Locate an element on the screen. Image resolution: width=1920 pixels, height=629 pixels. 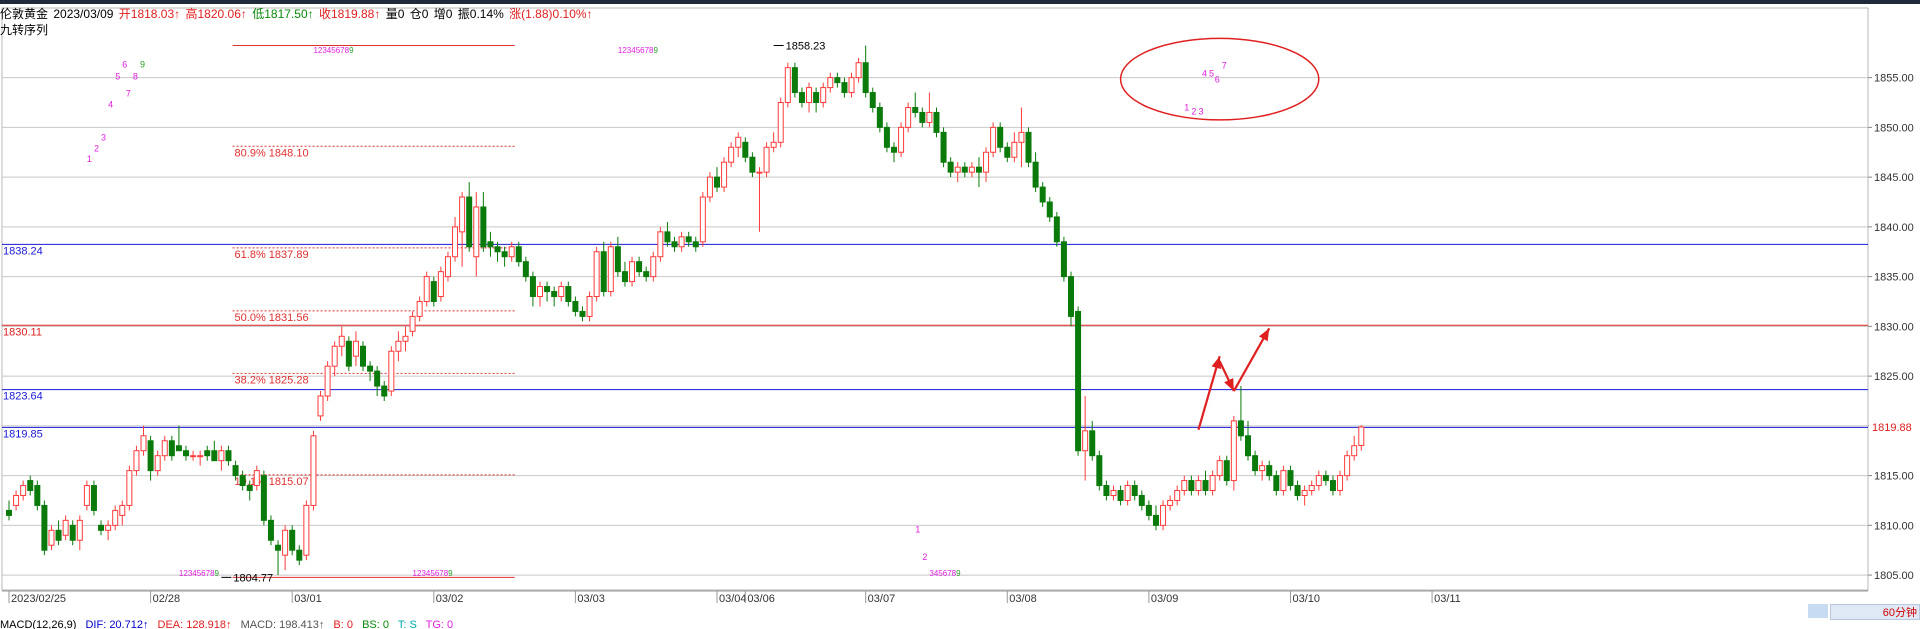
y-tick-label: 1805.00 is located at coordinates (1894, 576).